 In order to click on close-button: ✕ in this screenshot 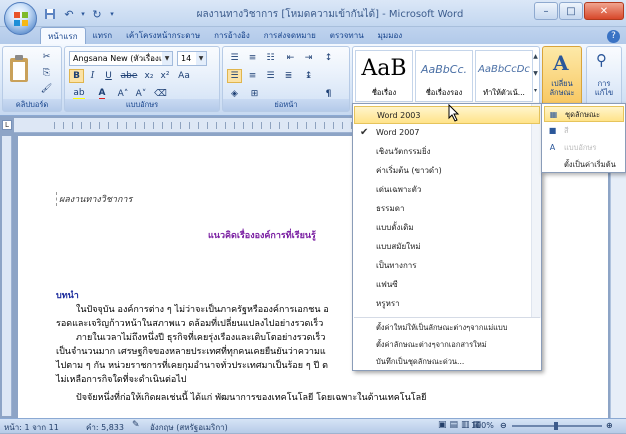, I will do `click(604, 11)`.